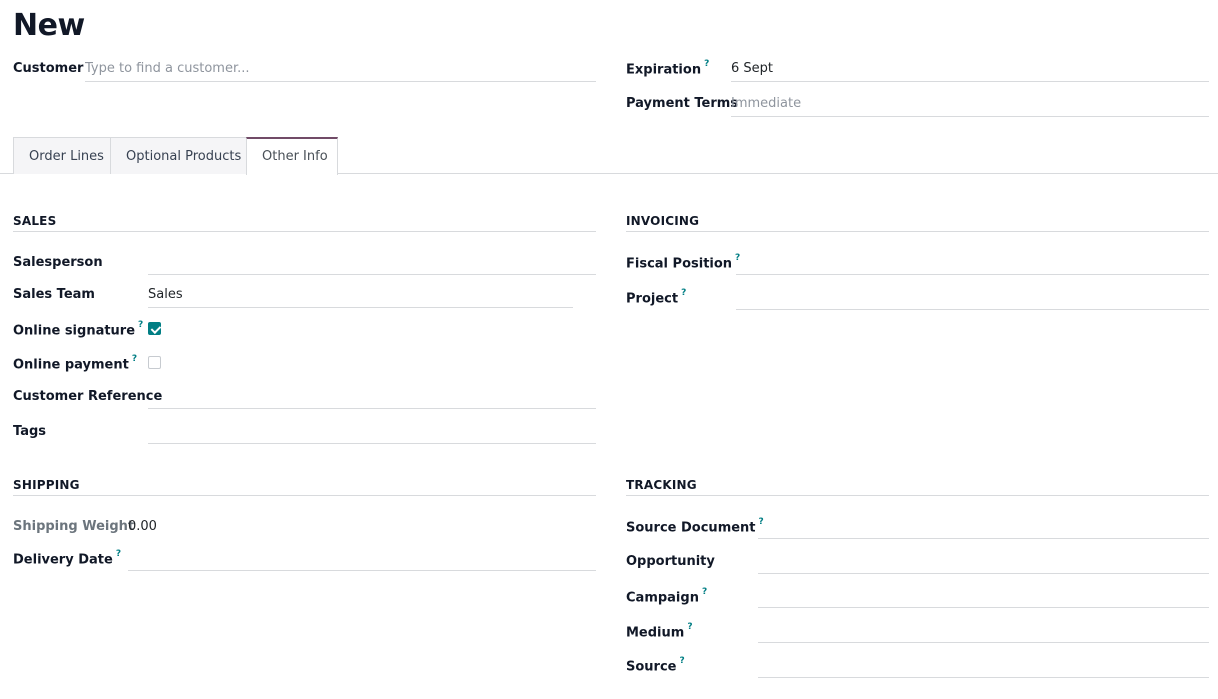 This screenshot has width=1218, height=699. Describe the element at coordinates (670, 561) in the screenshot. I see `opportunity-label: Opportunity` at that location.